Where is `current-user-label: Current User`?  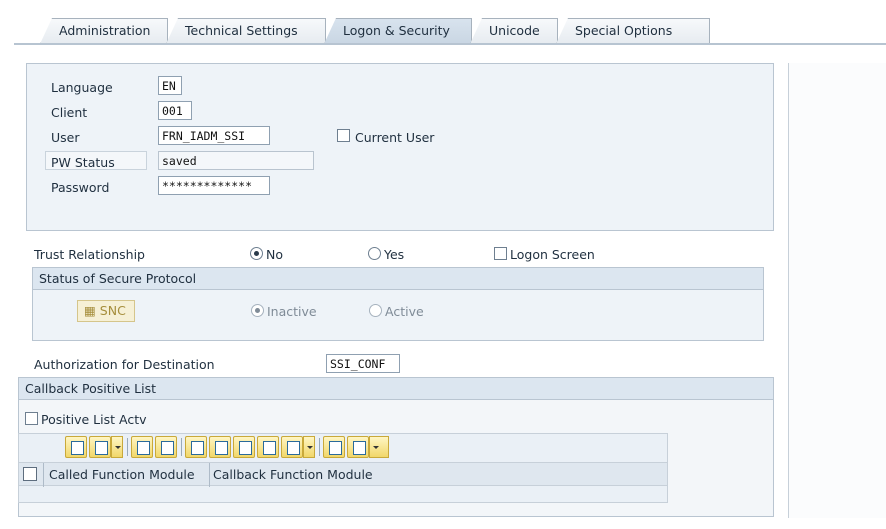
current-user-label: Current User is located at coordinates (395, 137).